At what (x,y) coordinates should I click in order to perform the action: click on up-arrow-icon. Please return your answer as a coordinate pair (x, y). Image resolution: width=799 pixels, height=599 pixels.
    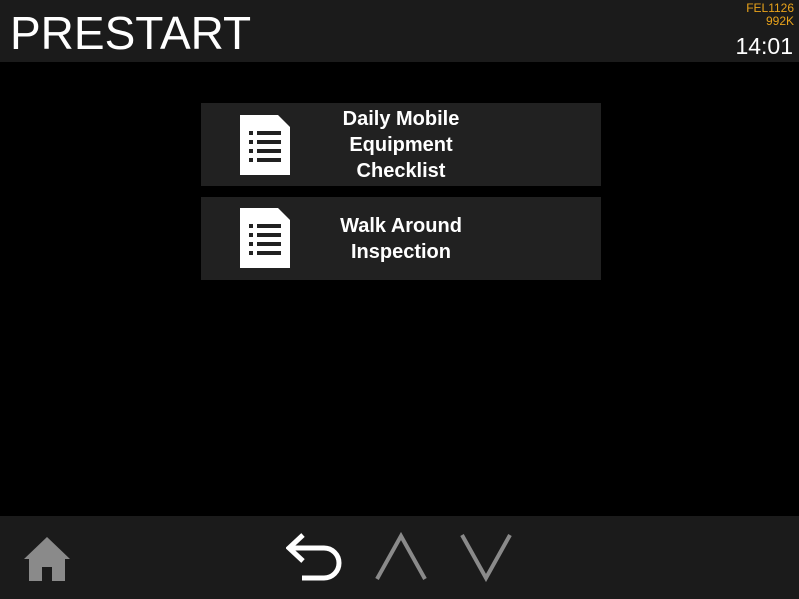
    Looking at the image, I should click on (401, 557).